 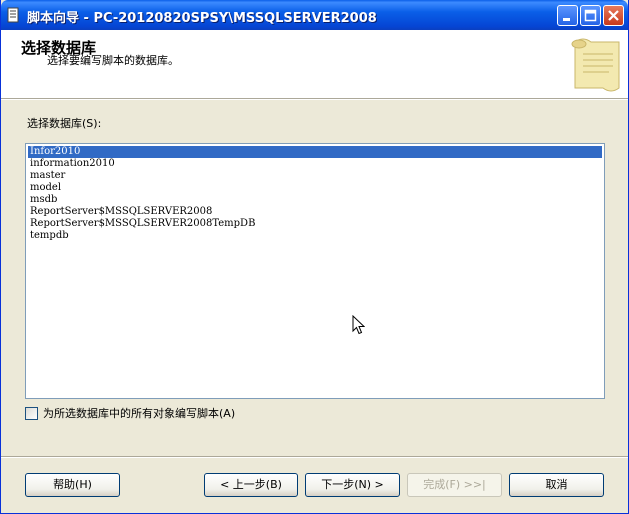 I want to click on database-list-item: msdb, so click(x=315, y=200).